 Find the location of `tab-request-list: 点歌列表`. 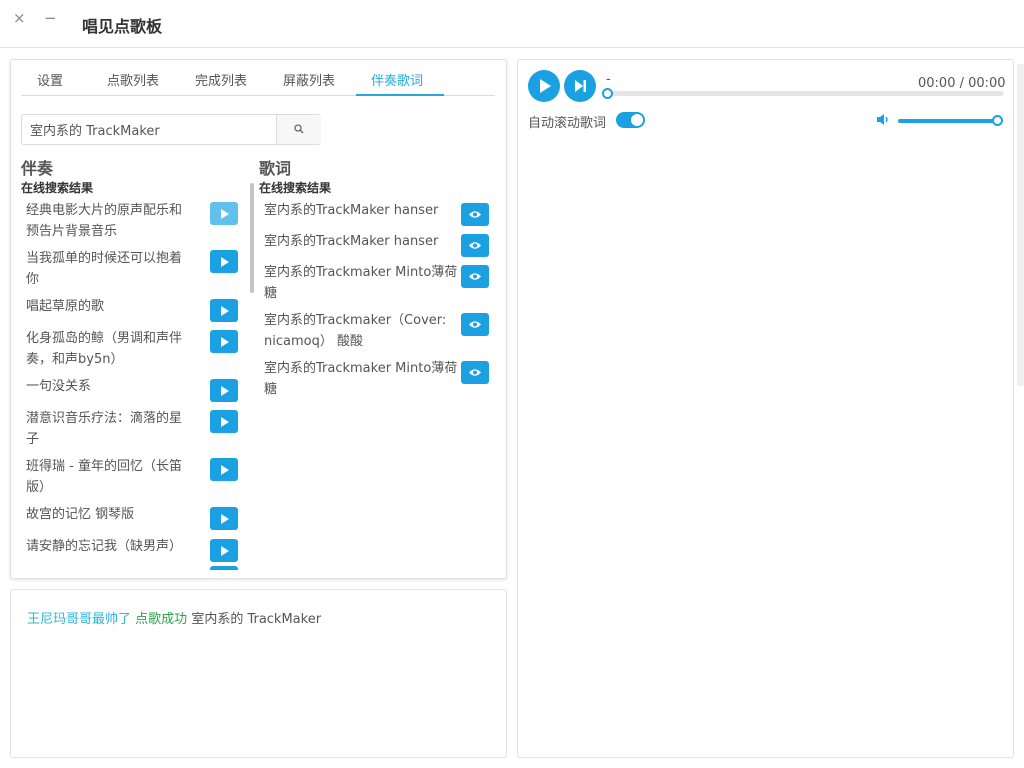

tab-request-list: 点歌列表 is located at coordinates (133, 79).